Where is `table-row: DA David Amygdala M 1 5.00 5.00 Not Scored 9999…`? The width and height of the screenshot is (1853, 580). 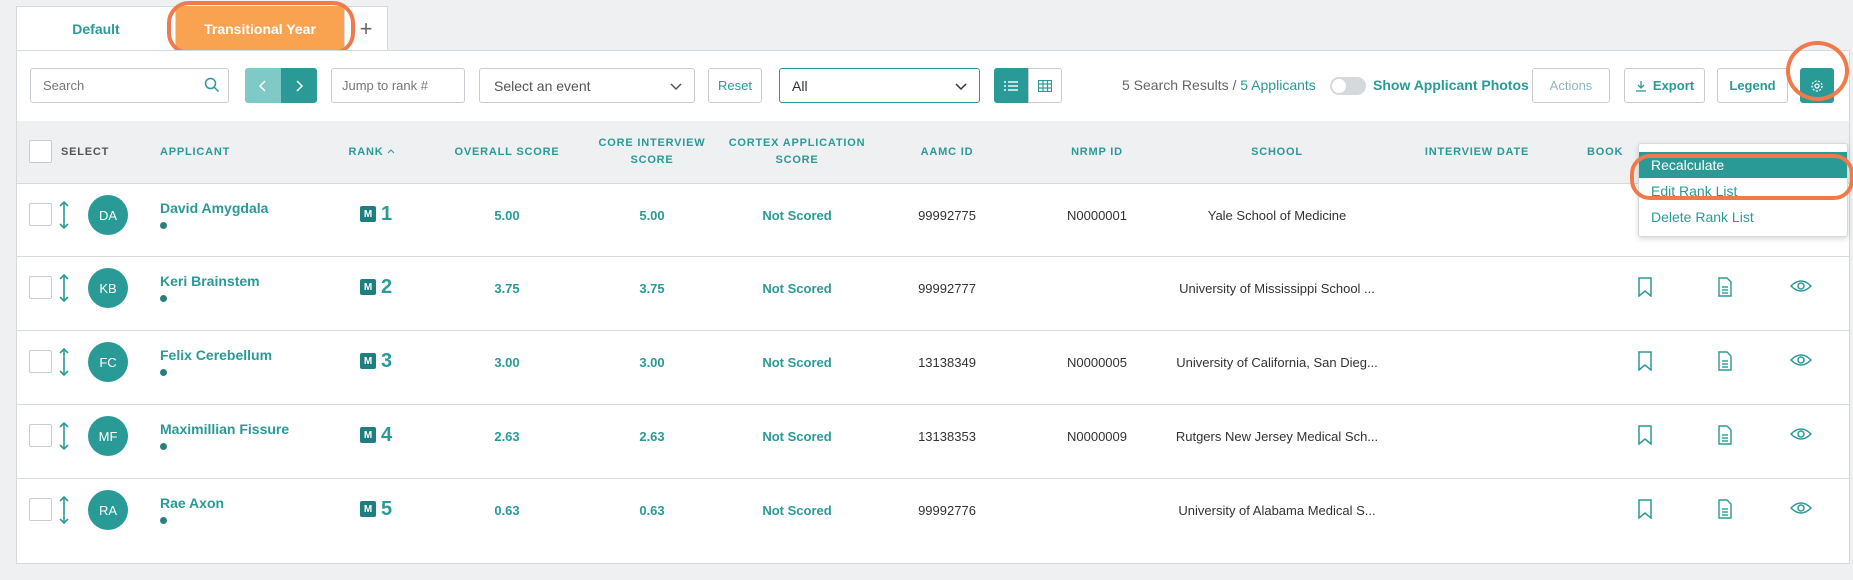 table-row: DA David Amygdala M 1 5.00 5.00 Not Scored 9999… is located at coordinates (933, 214).